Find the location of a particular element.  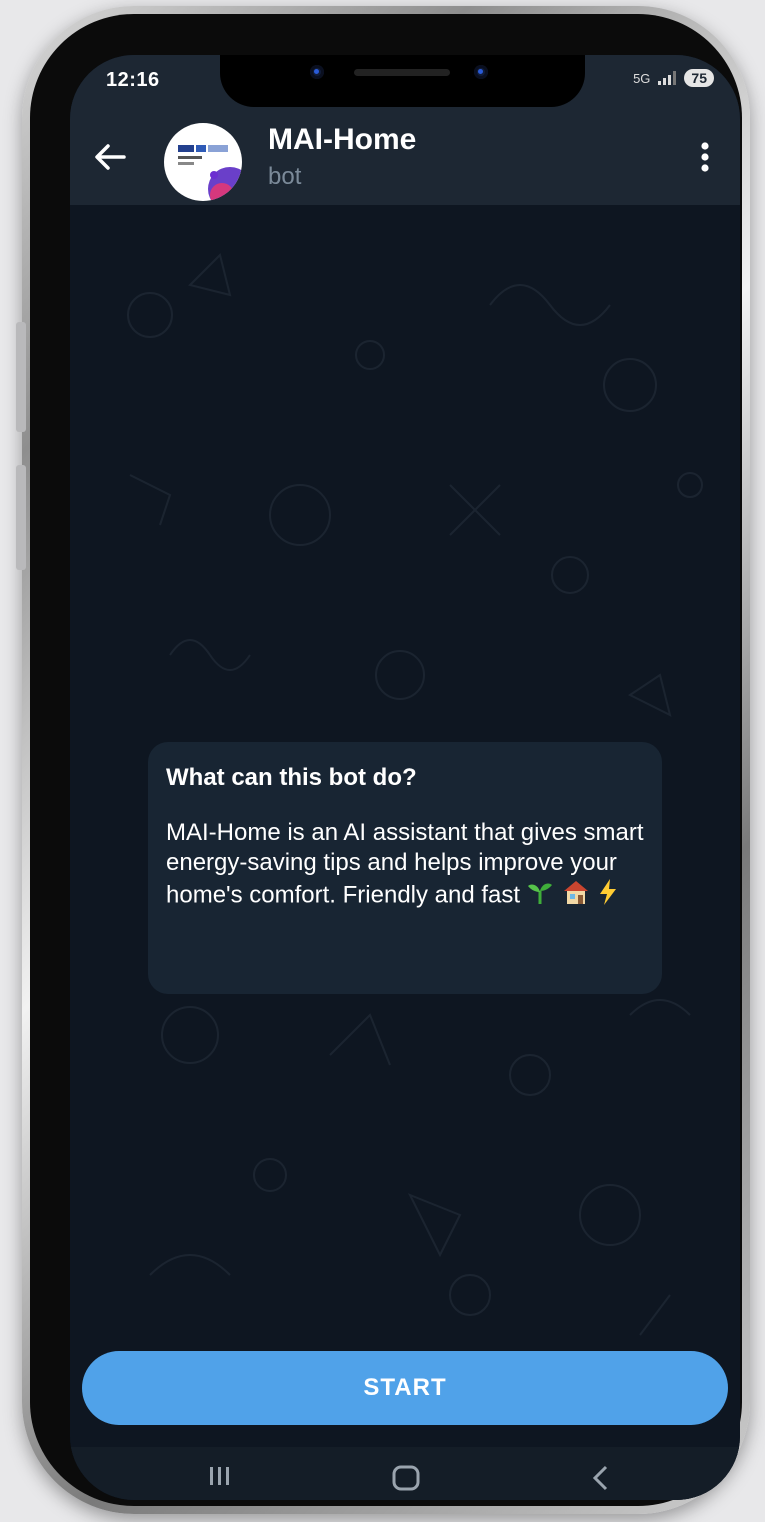

front-sensor-icon is located at coordinates (481, 72).